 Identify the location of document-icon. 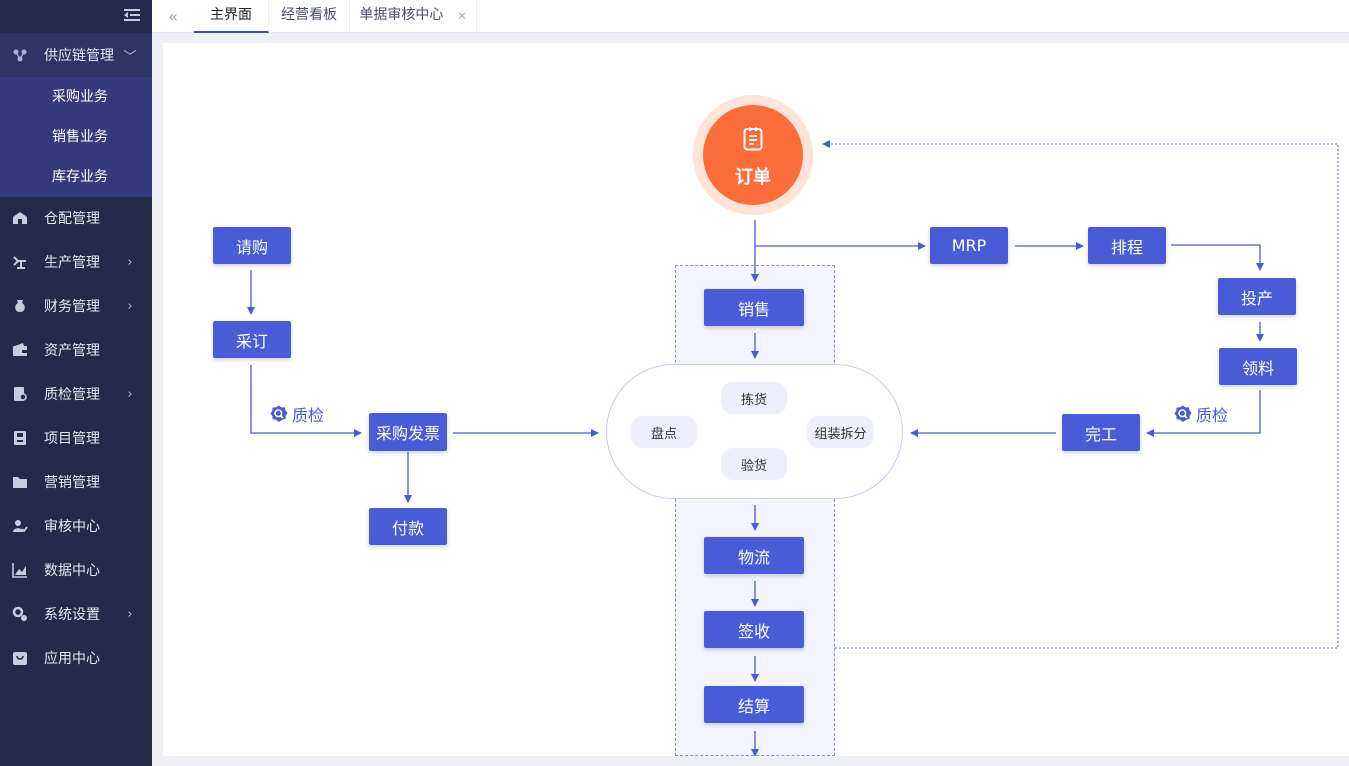
(753, 139).